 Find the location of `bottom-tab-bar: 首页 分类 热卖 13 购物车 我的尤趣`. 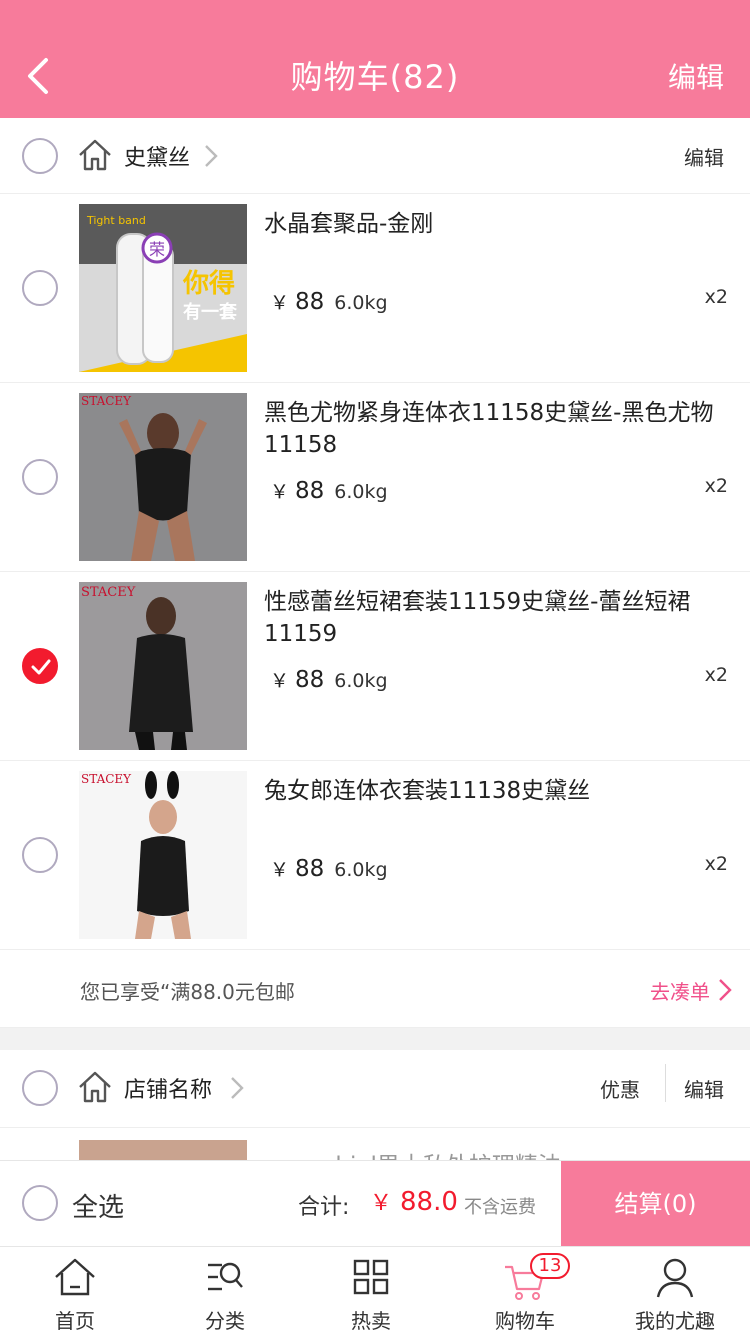

bottom-tab-bar: 首页 分类 热卖 13 购物车 我的尤趣 is located at coordinates (375, 1290).